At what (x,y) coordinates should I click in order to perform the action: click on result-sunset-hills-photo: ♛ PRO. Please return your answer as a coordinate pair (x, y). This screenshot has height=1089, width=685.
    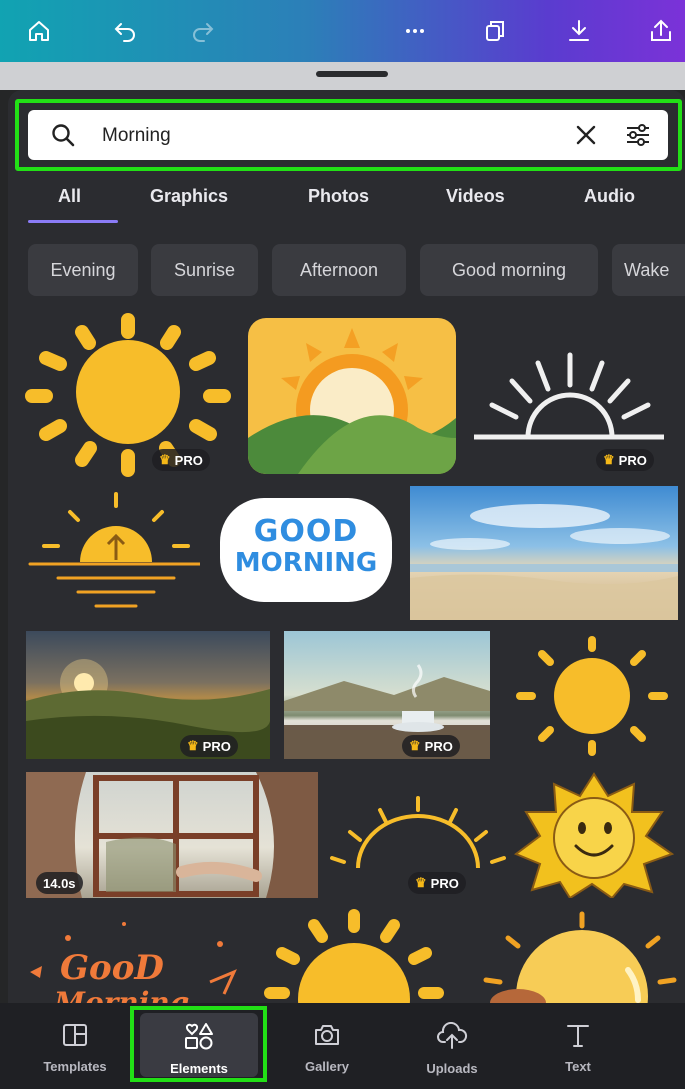
    Looking at the image, I should click on (148, 695).